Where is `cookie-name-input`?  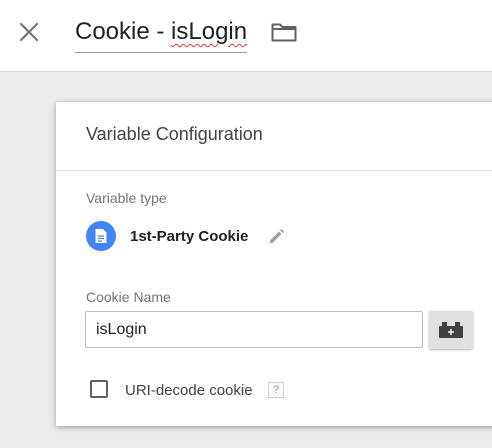 cookie-name-input is located at coordinates (254, 329).